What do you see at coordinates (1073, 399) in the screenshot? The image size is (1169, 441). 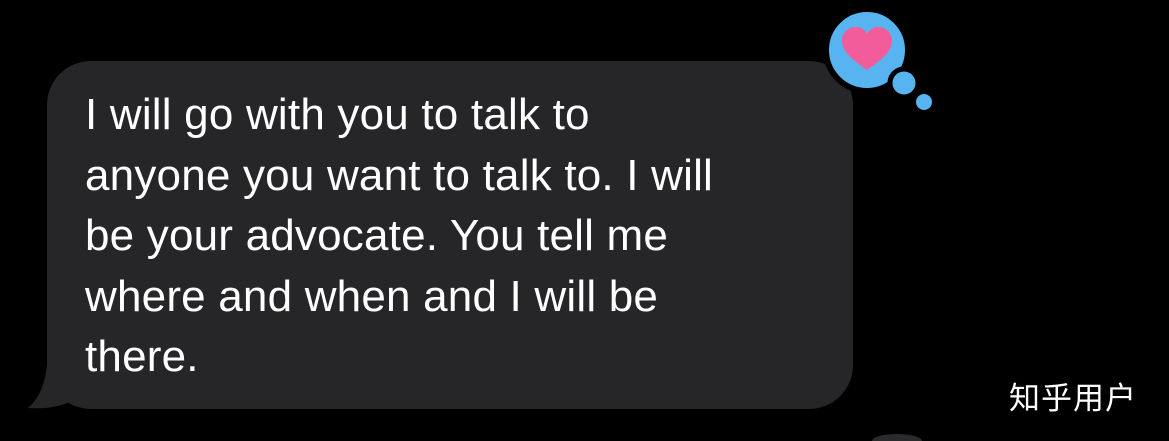 I see `watermark: 知乎用户` at bounding box center [1073, 399].